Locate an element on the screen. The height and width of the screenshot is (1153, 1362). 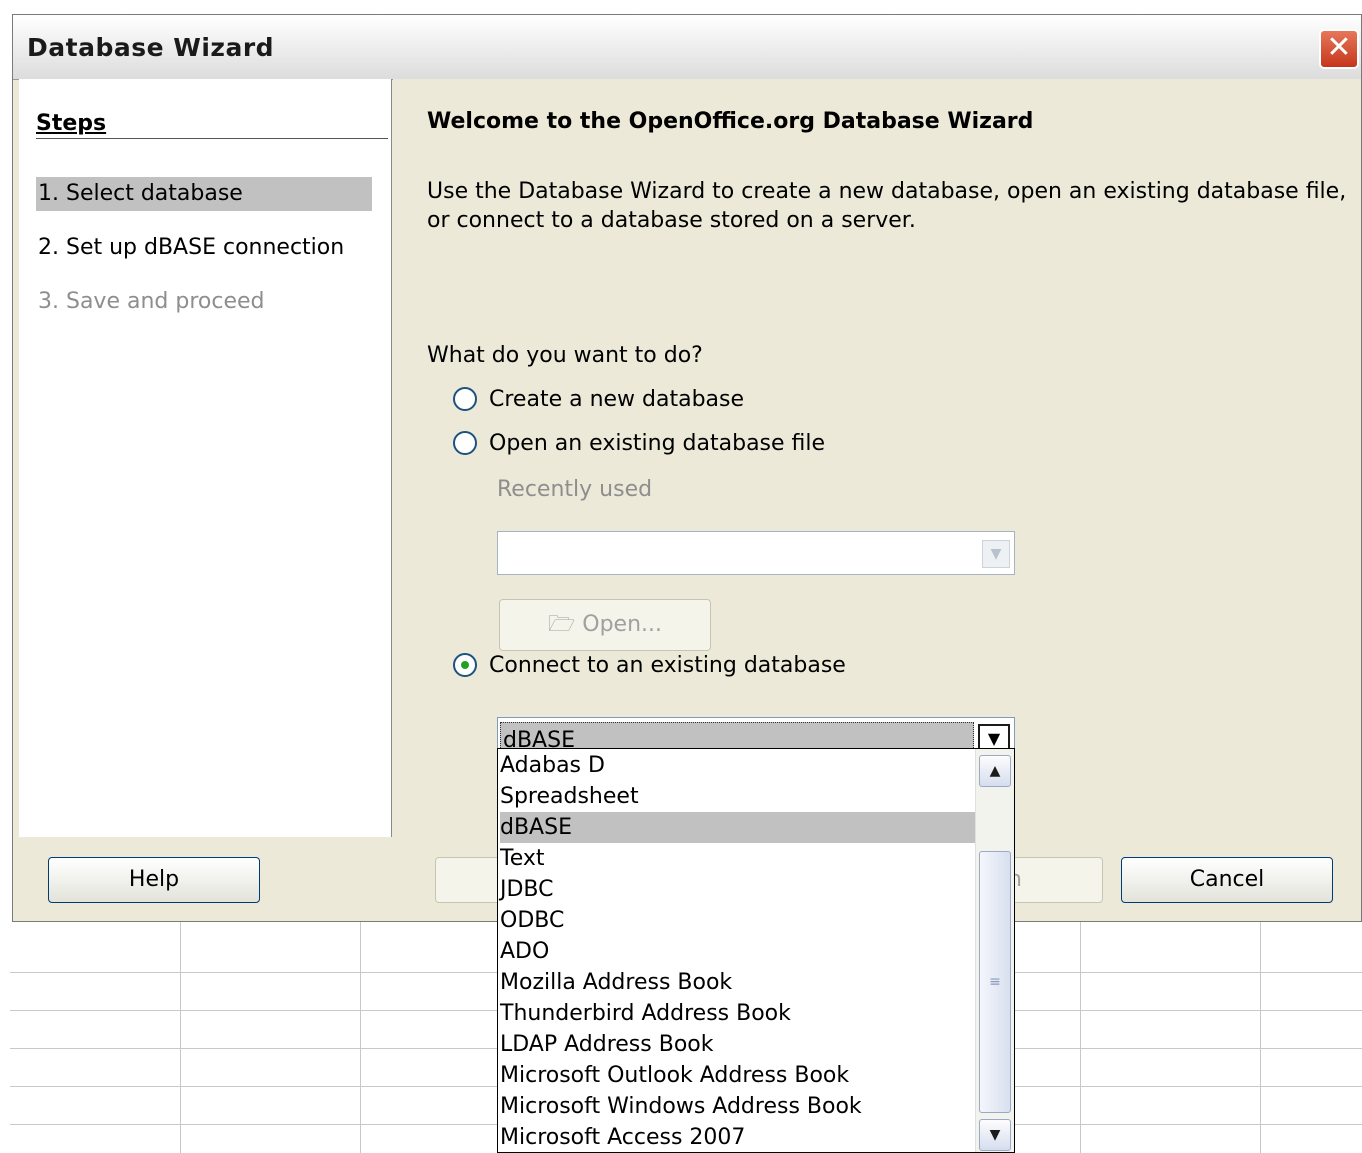
grip-icon: ≡ is located at coordinates (995, 982).